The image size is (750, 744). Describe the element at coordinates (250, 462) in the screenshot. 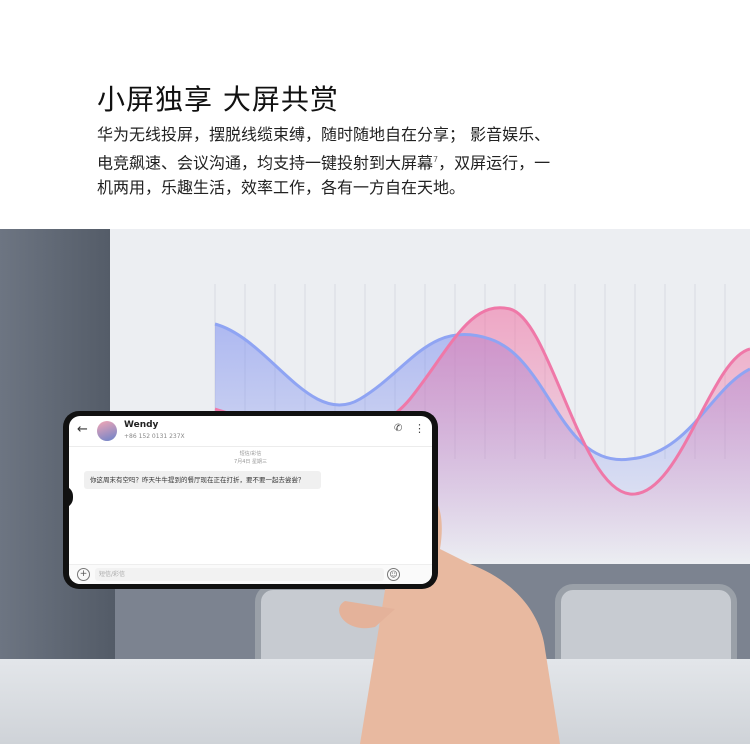

I see `message-time: 7月4日 星期三` at that location.